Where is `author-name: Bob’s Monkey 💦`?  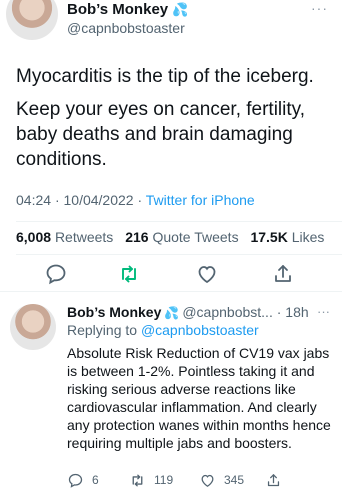 author-name: Bob’s Monkey 💦 is located at coordinates (127, 9).